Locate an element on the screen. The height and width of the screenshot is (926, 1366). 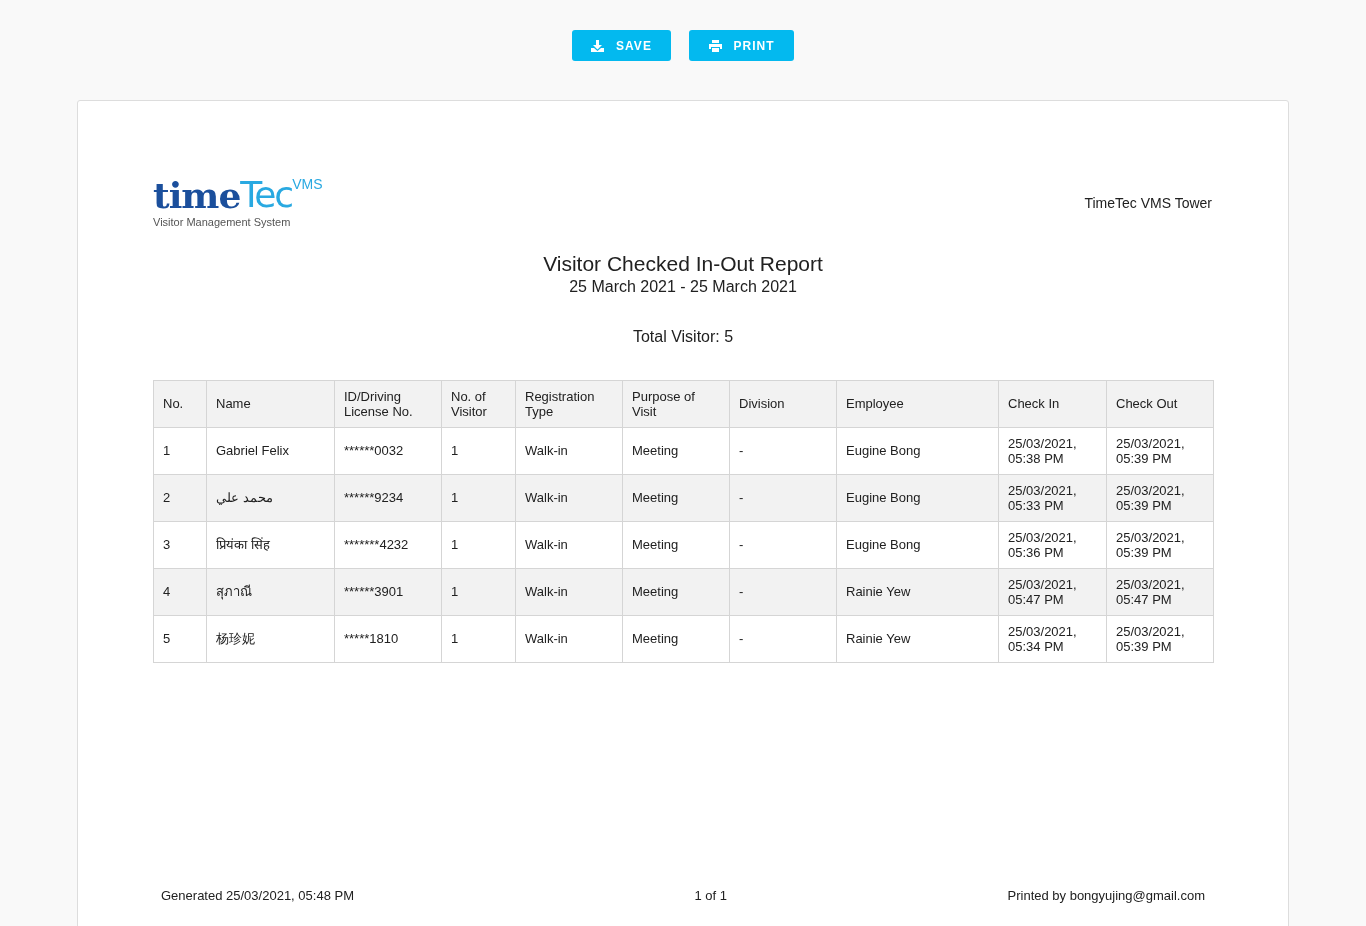
table-cell: 2 is located at coordinates (180, 497).